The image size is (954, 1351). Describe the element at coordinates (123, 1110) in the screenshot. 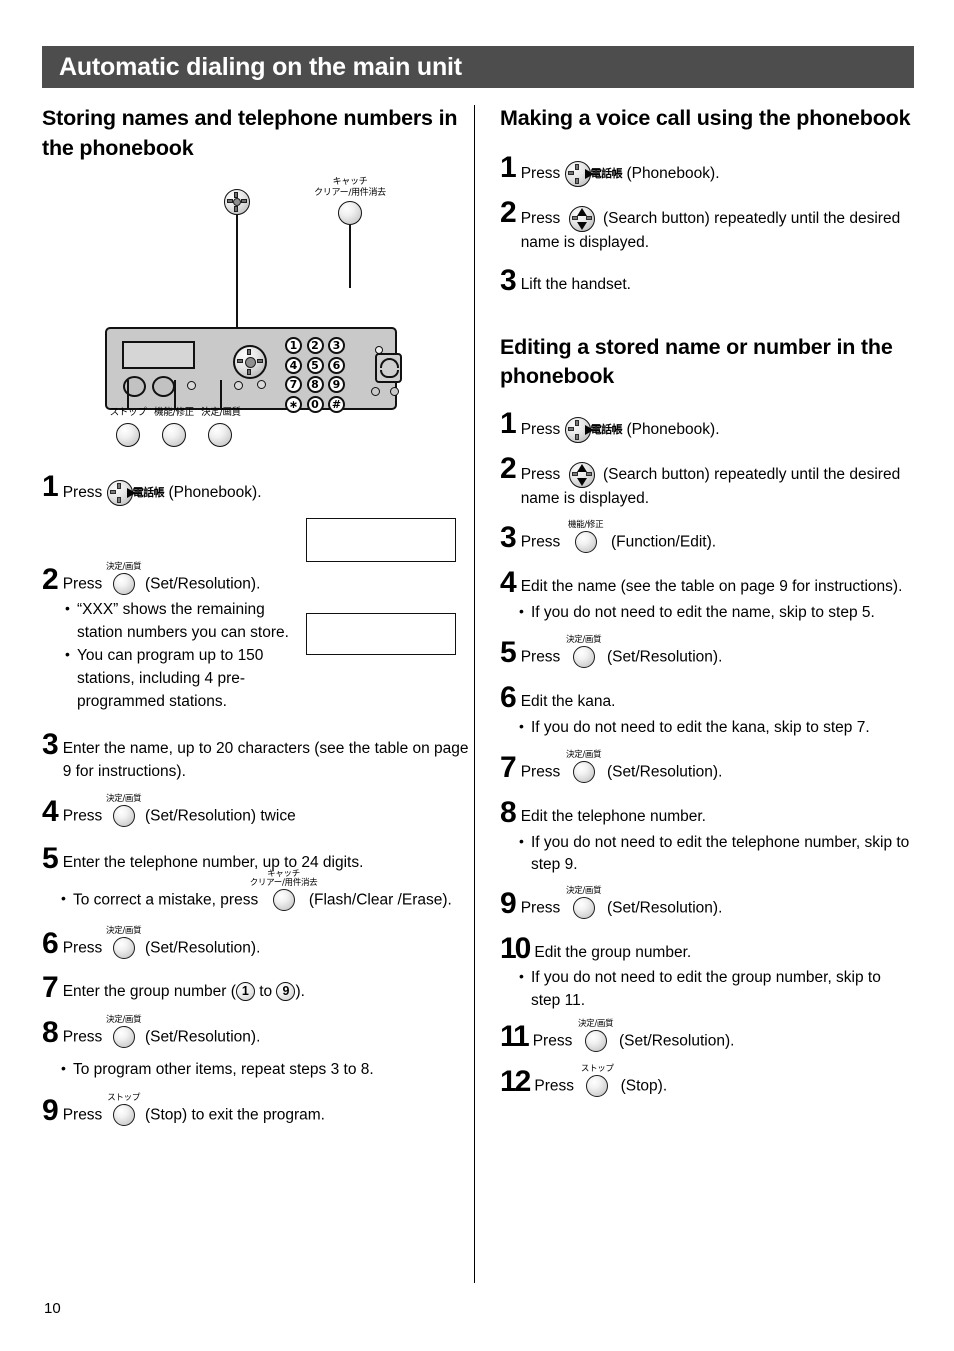

I see `round-button-icon: ストップ` at that location.